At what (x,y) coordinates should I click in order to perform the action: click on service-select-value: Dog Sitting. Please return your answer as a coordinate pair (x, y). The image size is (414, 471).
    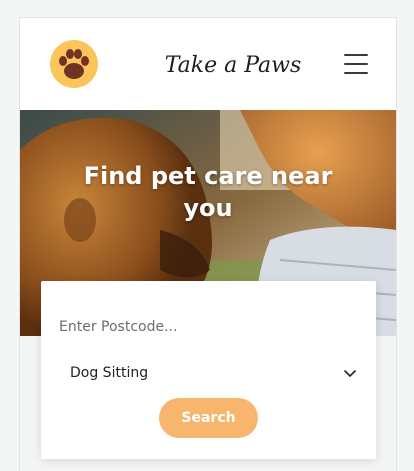
    Looking at the image, I should click on (109, 373).